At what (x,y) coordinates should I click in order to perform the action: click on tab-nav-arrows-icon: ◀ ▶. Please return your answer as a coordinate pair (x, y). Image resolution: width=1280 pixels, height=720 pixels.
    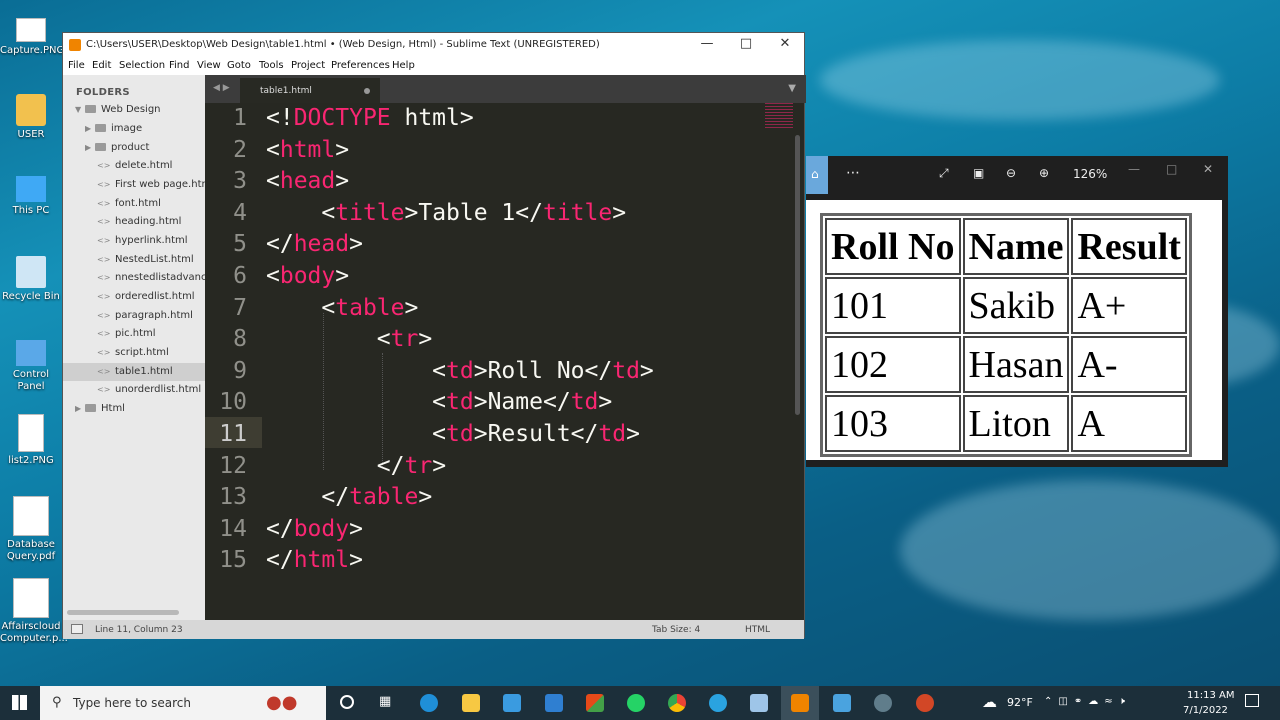
    Looking at the image, I should click on (221, 88).